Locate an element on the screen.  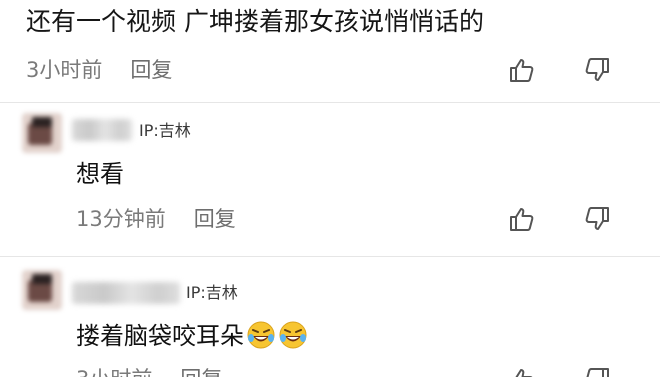
reply-text: 想看 is located at coordinates (100, 174).